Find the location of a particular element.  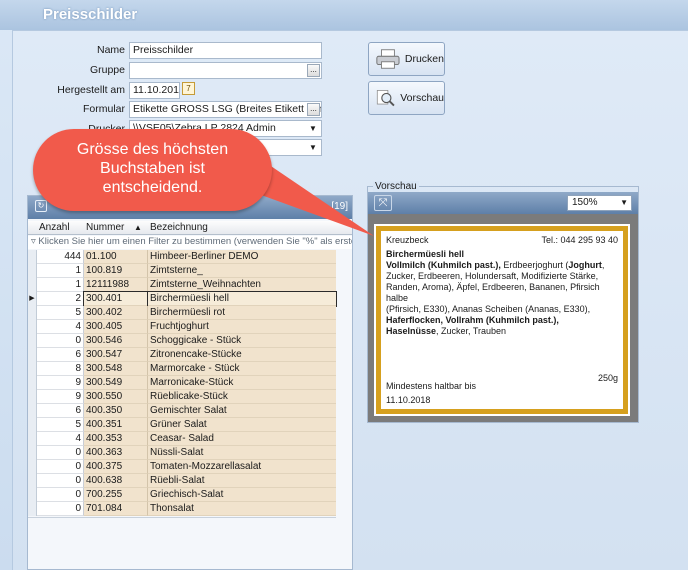

callout-tail is located at coordinates (297, 198).